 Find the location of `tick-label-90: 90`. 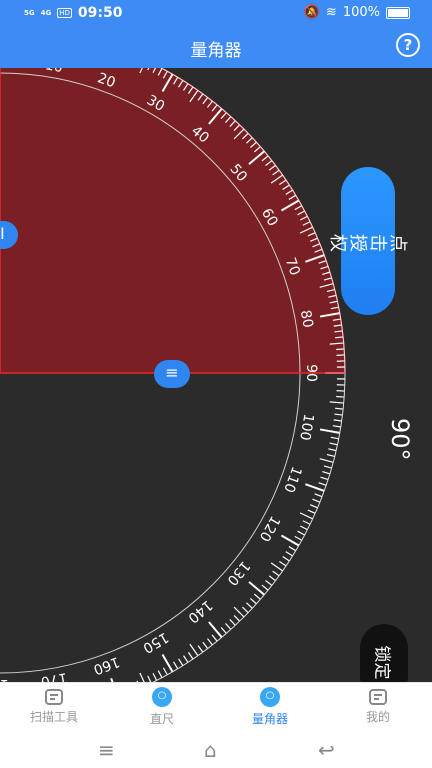

tick-label-90: 90 is located at coordinates (311, 373).